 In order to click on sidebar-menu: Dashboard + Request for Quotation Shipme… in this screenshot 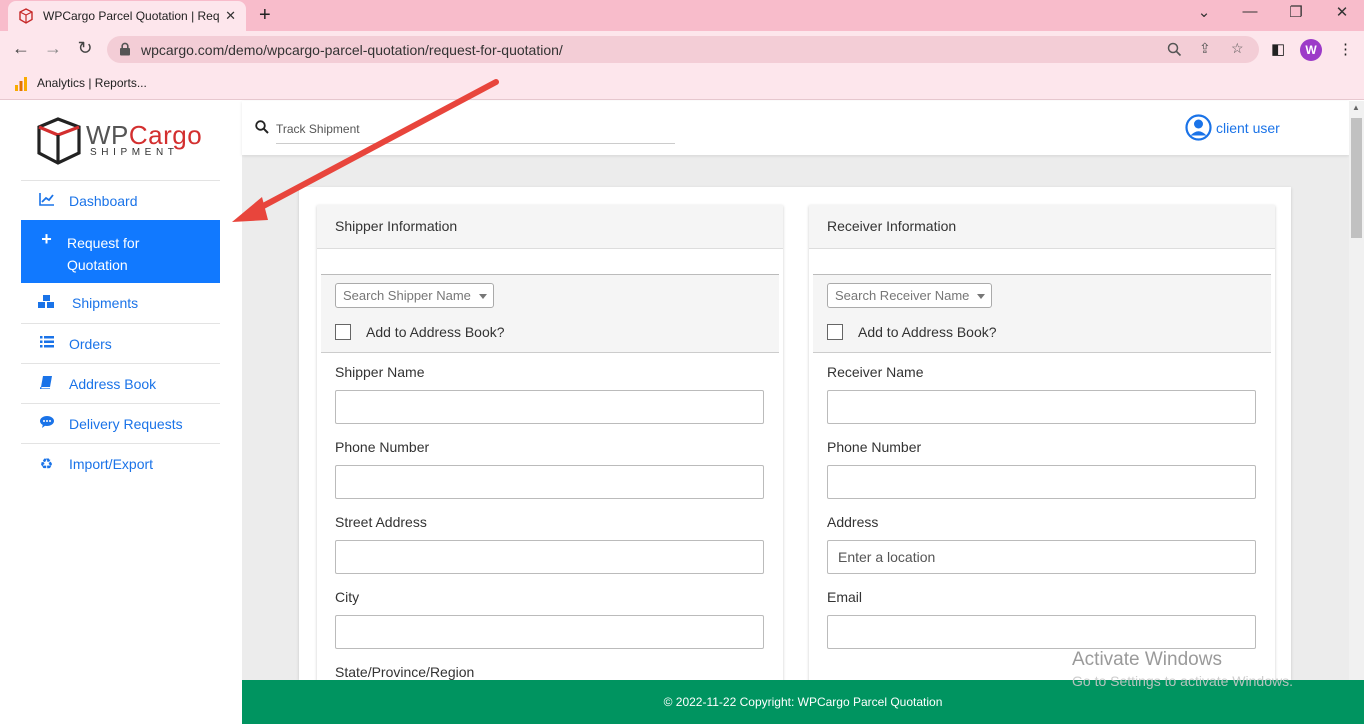, I will do `click(120, 331)`.